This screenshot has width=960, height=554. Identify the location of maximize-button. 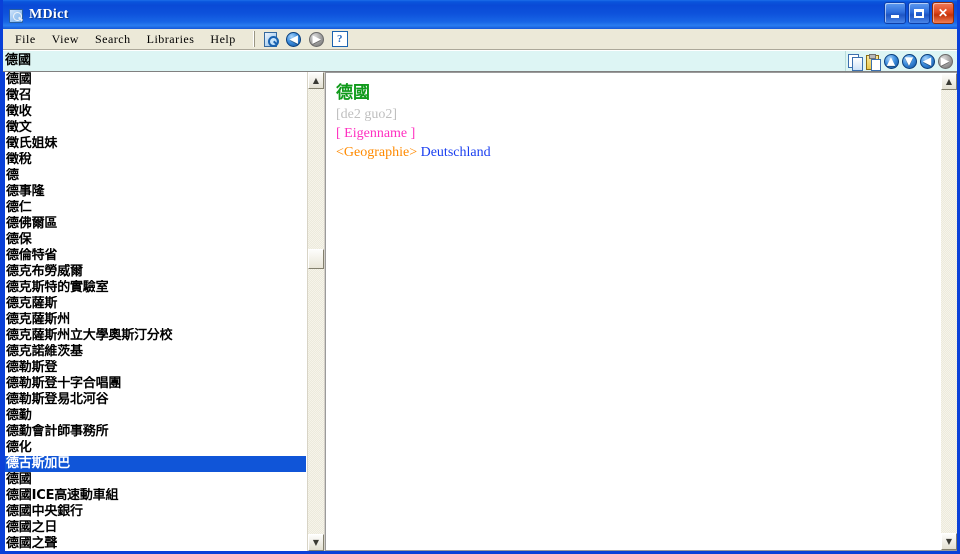
(919, 13).